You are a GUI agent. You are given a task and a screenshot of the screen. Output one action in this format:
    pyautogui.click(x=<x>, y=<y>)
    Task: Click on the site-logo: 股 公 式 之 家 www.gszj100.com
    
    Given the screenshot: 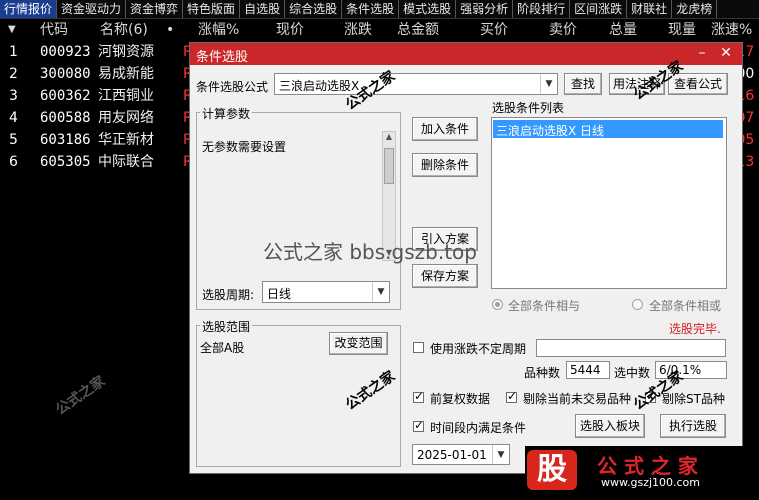 What is the action you would take?
    pyautogui.click(x=639, y=470)
    